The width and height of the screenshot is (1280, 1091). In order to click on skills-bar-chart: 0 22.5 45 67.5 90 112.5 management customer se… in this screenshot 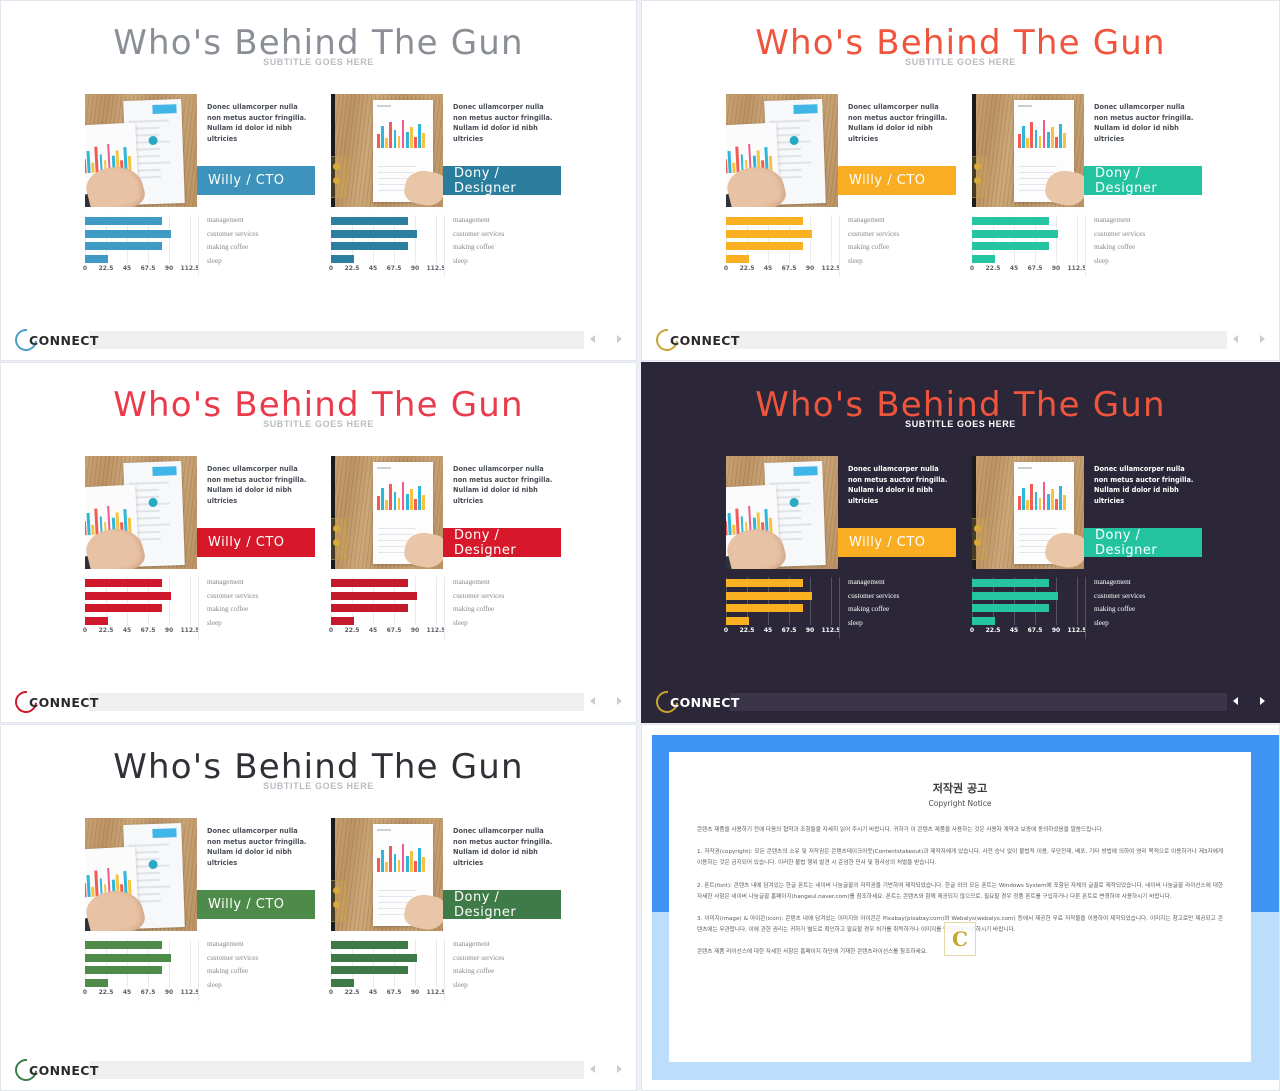, I will do `click(445, 980)`.